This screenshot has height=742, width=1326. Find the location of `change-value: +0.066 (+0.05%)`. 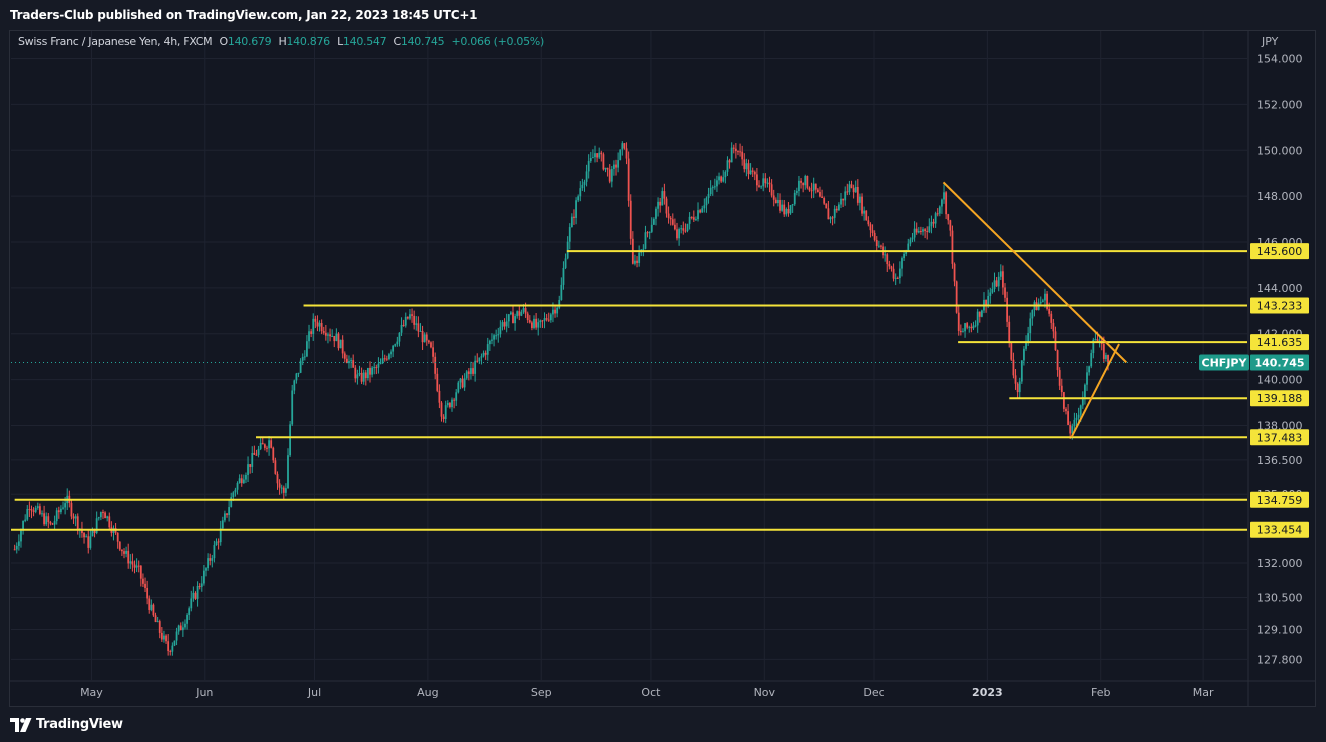

change-value: +0.066 (+0.05%) is located at coordinates (498, 41).